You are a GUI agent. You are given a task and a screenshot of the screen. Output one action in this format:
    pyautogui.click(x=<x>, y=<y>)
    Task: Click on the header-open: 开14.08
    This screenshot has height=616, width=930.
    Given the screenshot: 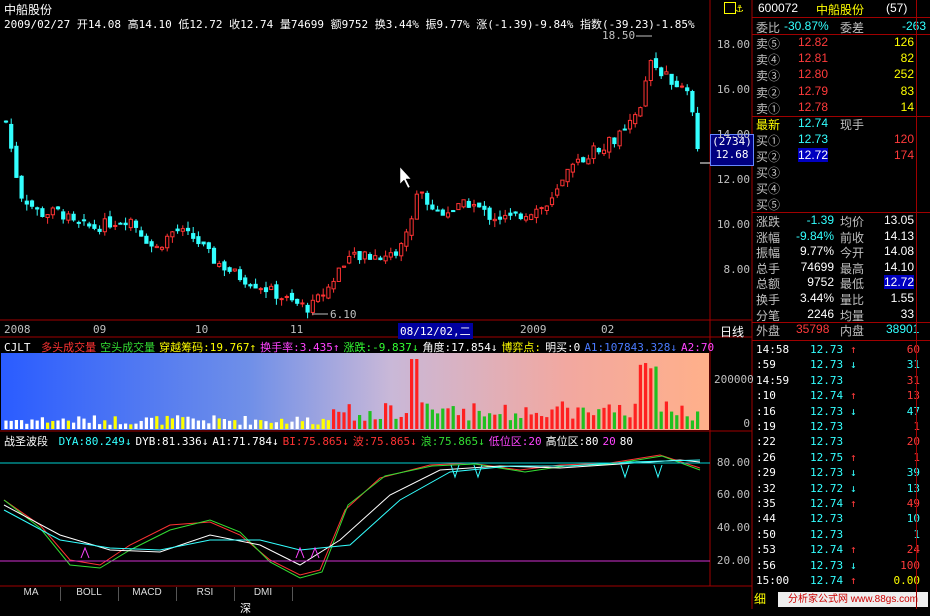 What is the action you would take?
    pyautogui.click(x=98, y=24)
    